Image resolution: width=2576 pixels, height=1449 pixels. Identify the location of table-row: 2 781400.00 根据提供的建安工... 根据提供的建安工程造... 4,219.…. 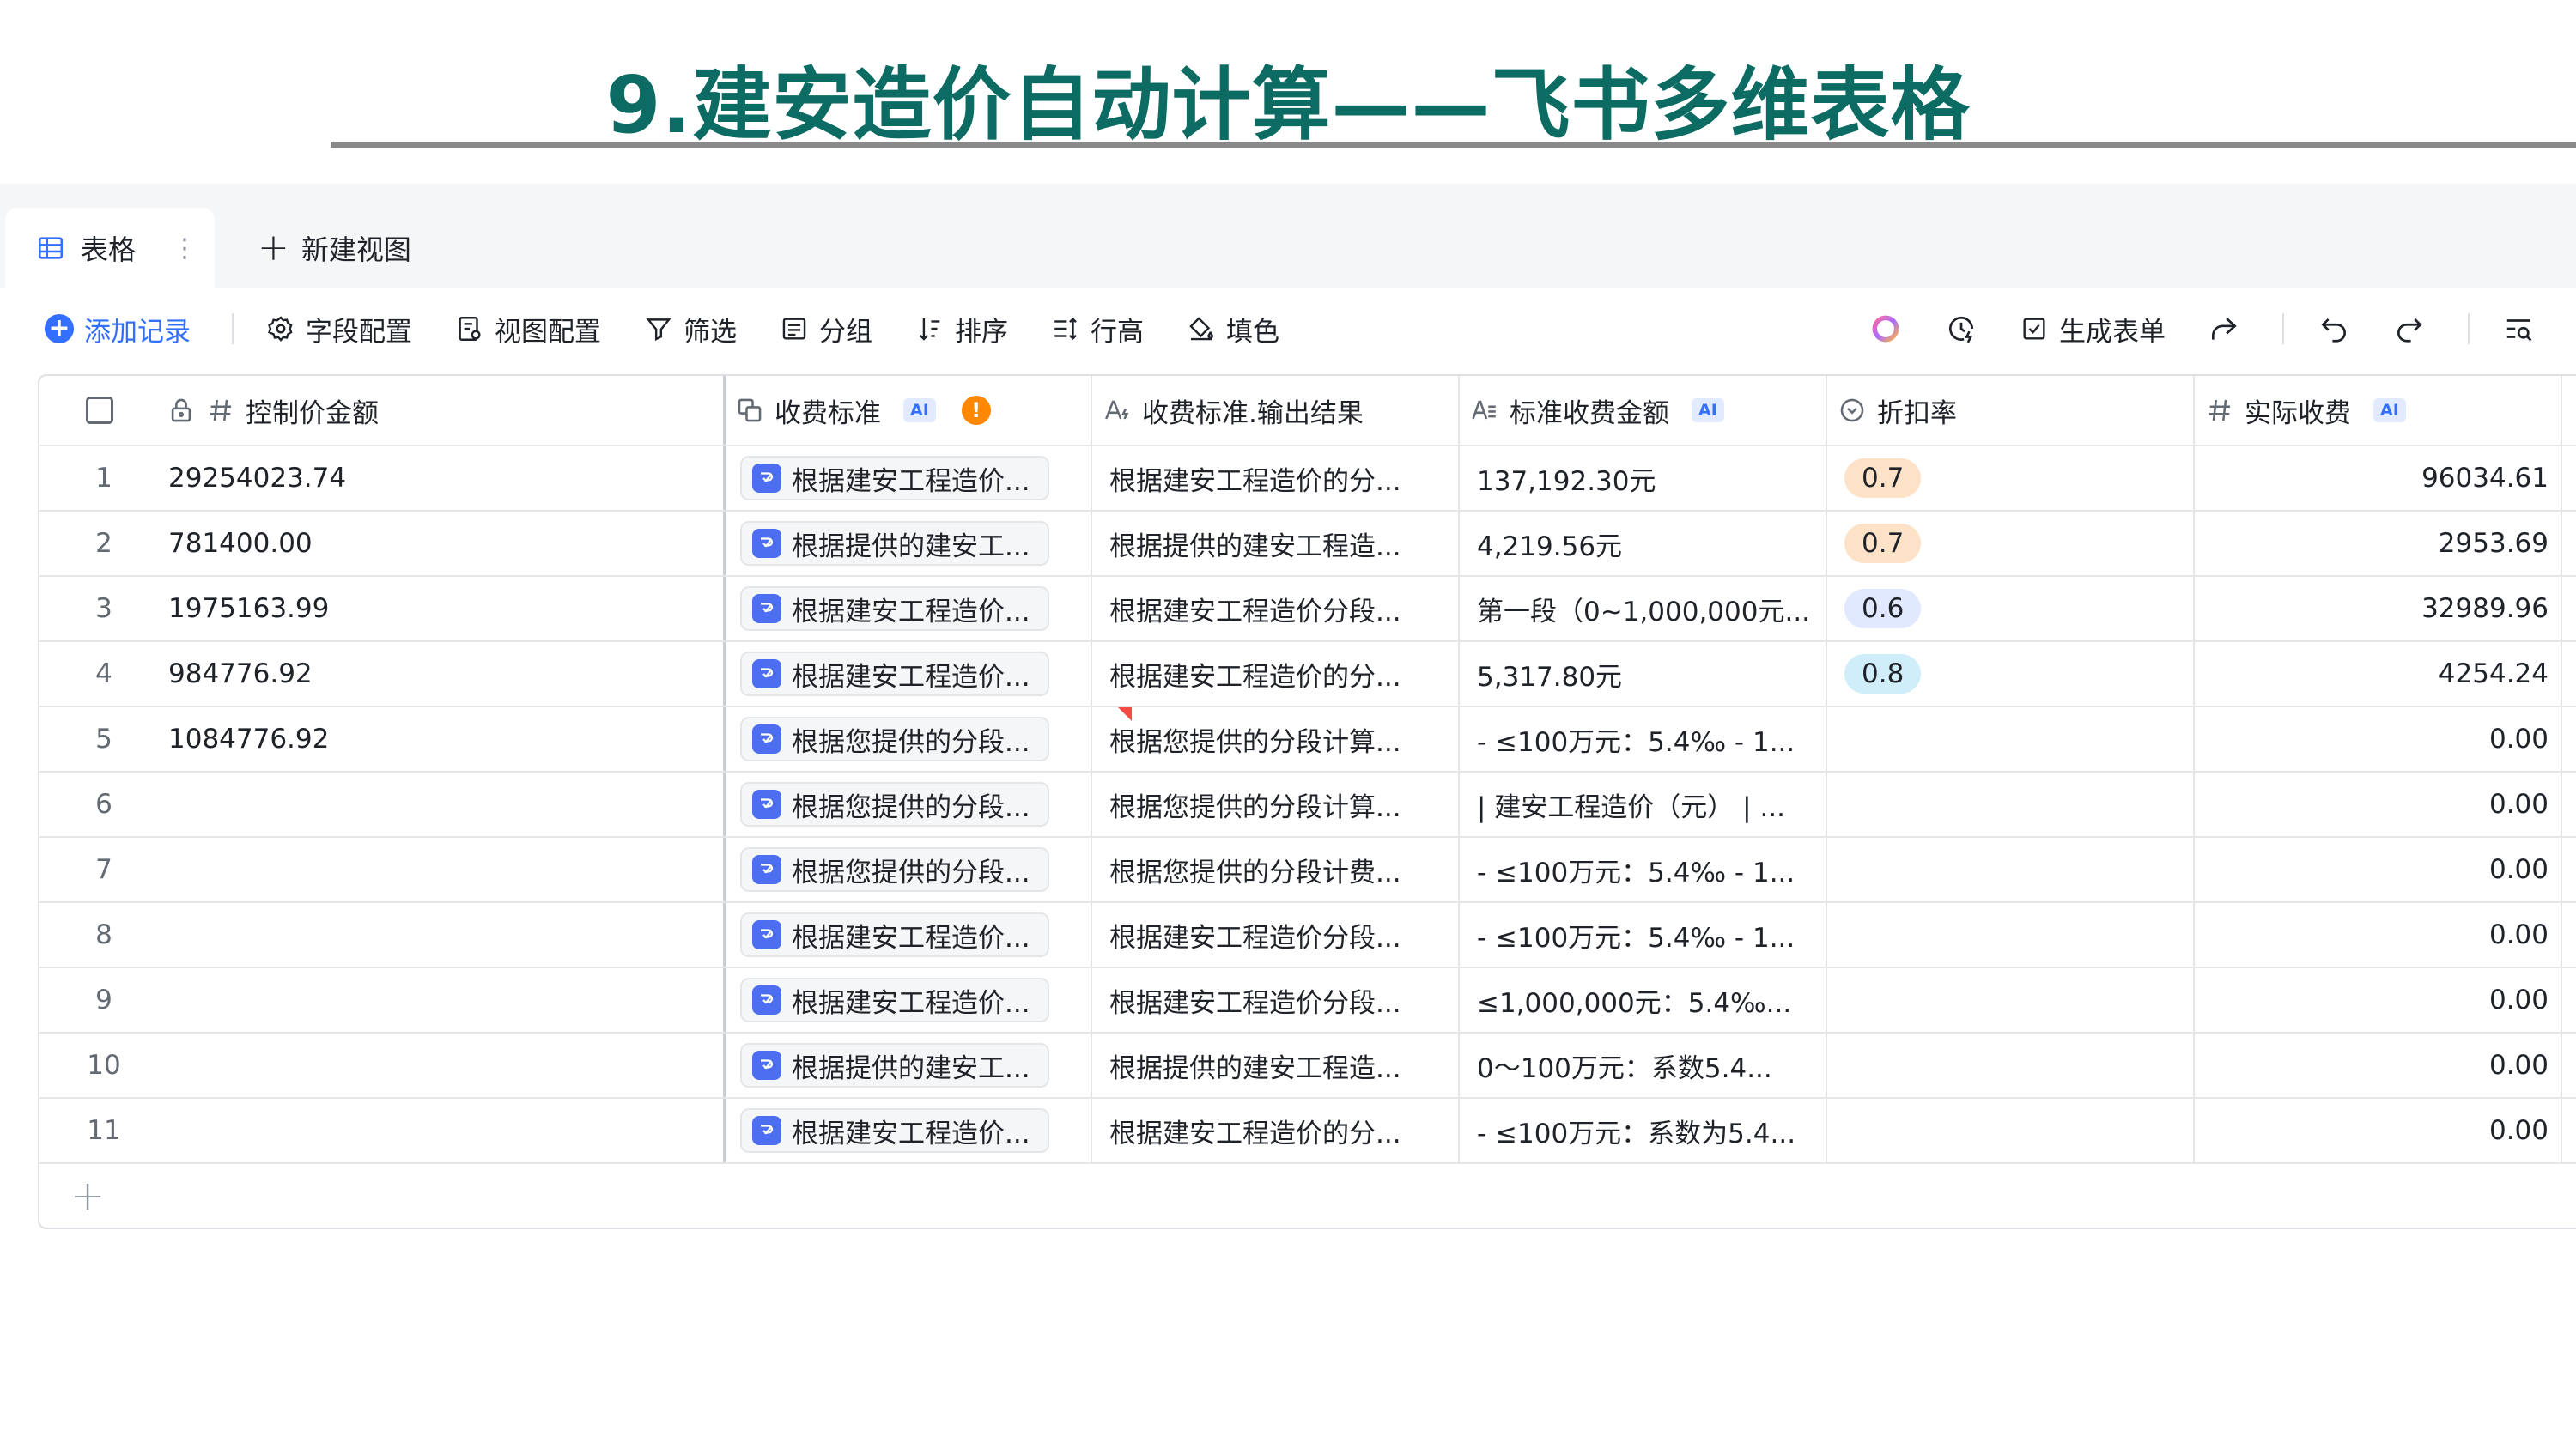
(1308, 544).